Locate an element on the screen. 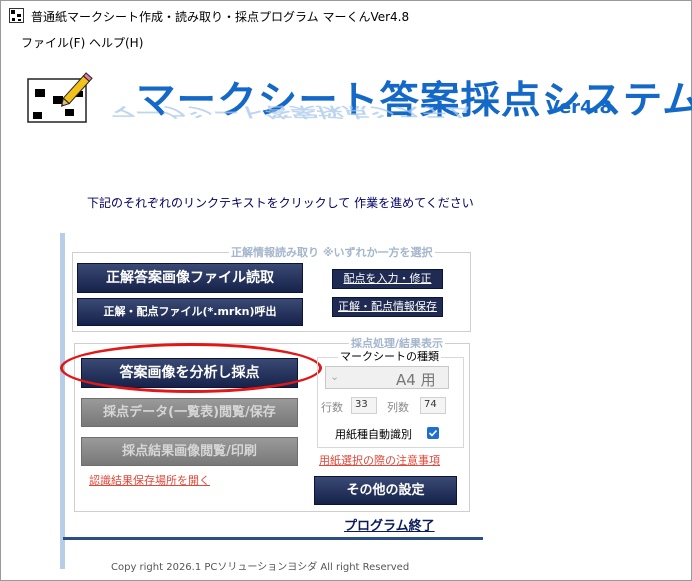  auto-detect-checkbox is located at coordinates (433, 433).